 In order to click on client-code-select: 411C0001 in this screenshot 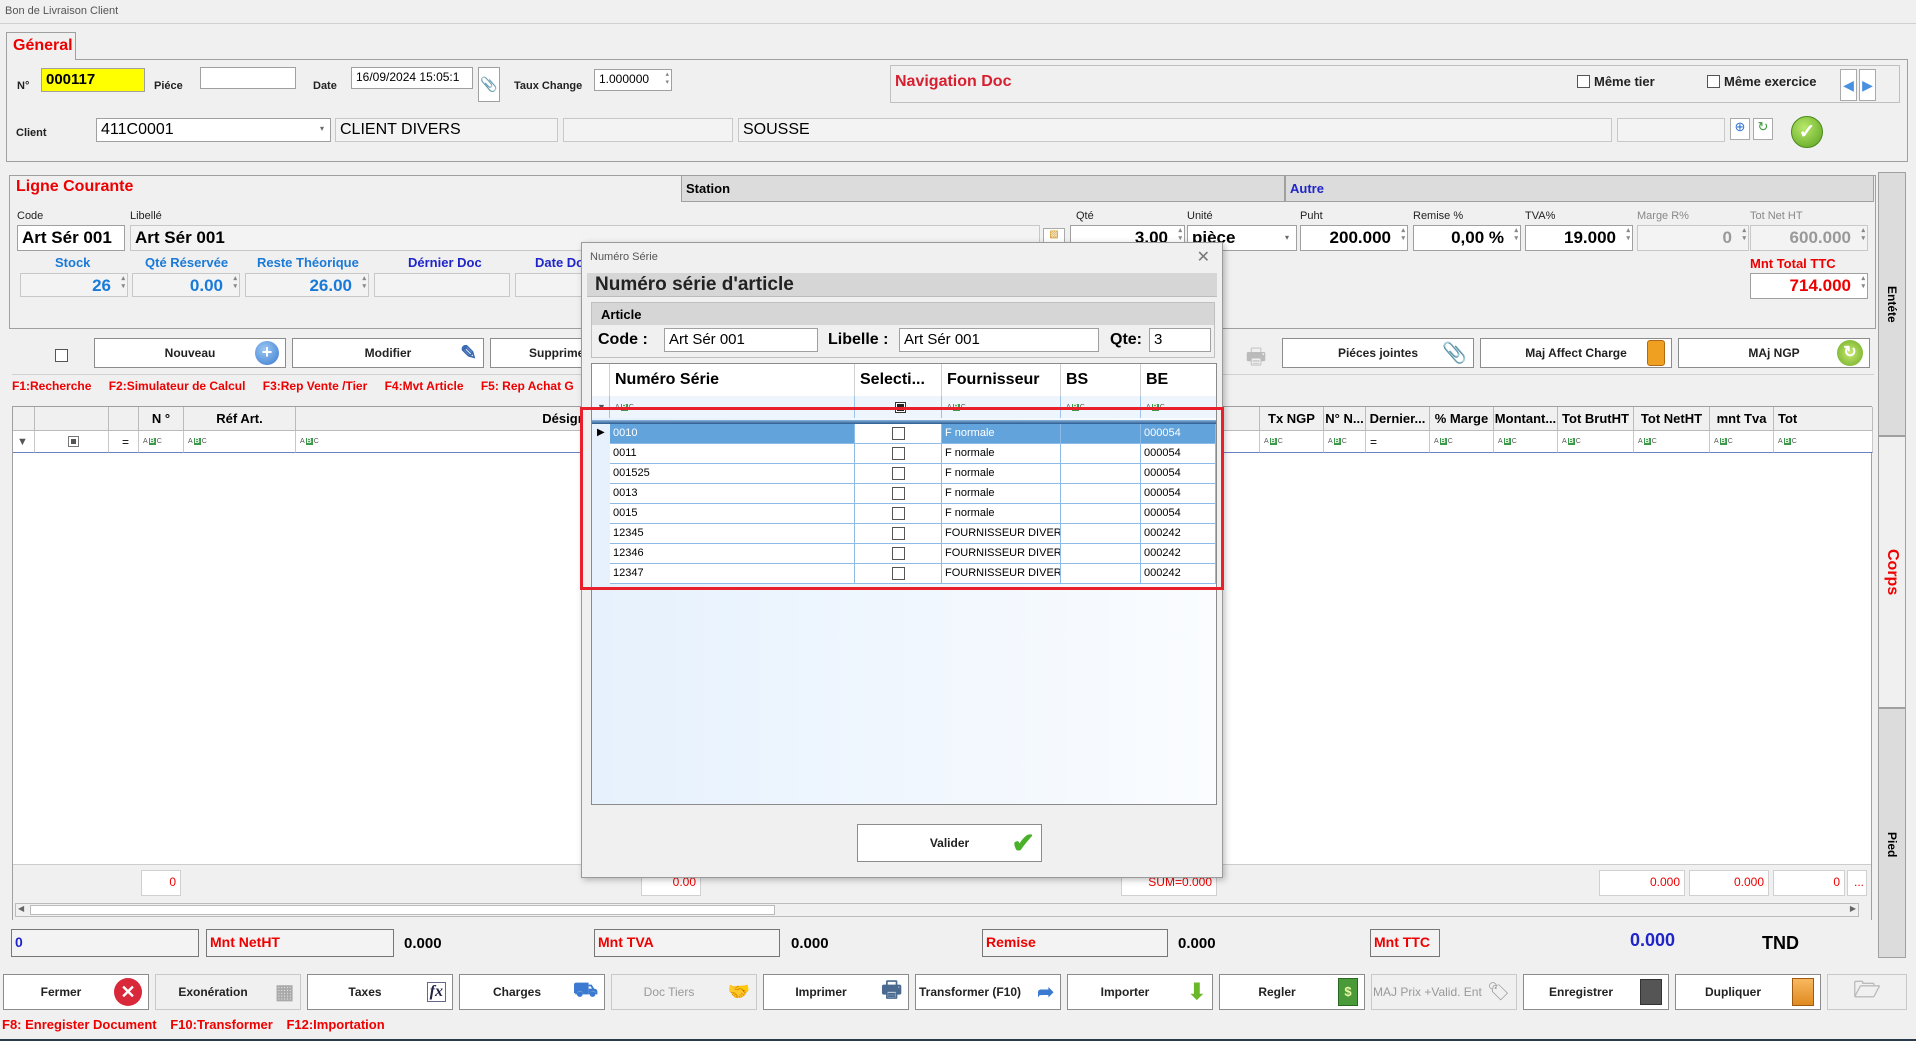, I will do `click(213, 130)`.